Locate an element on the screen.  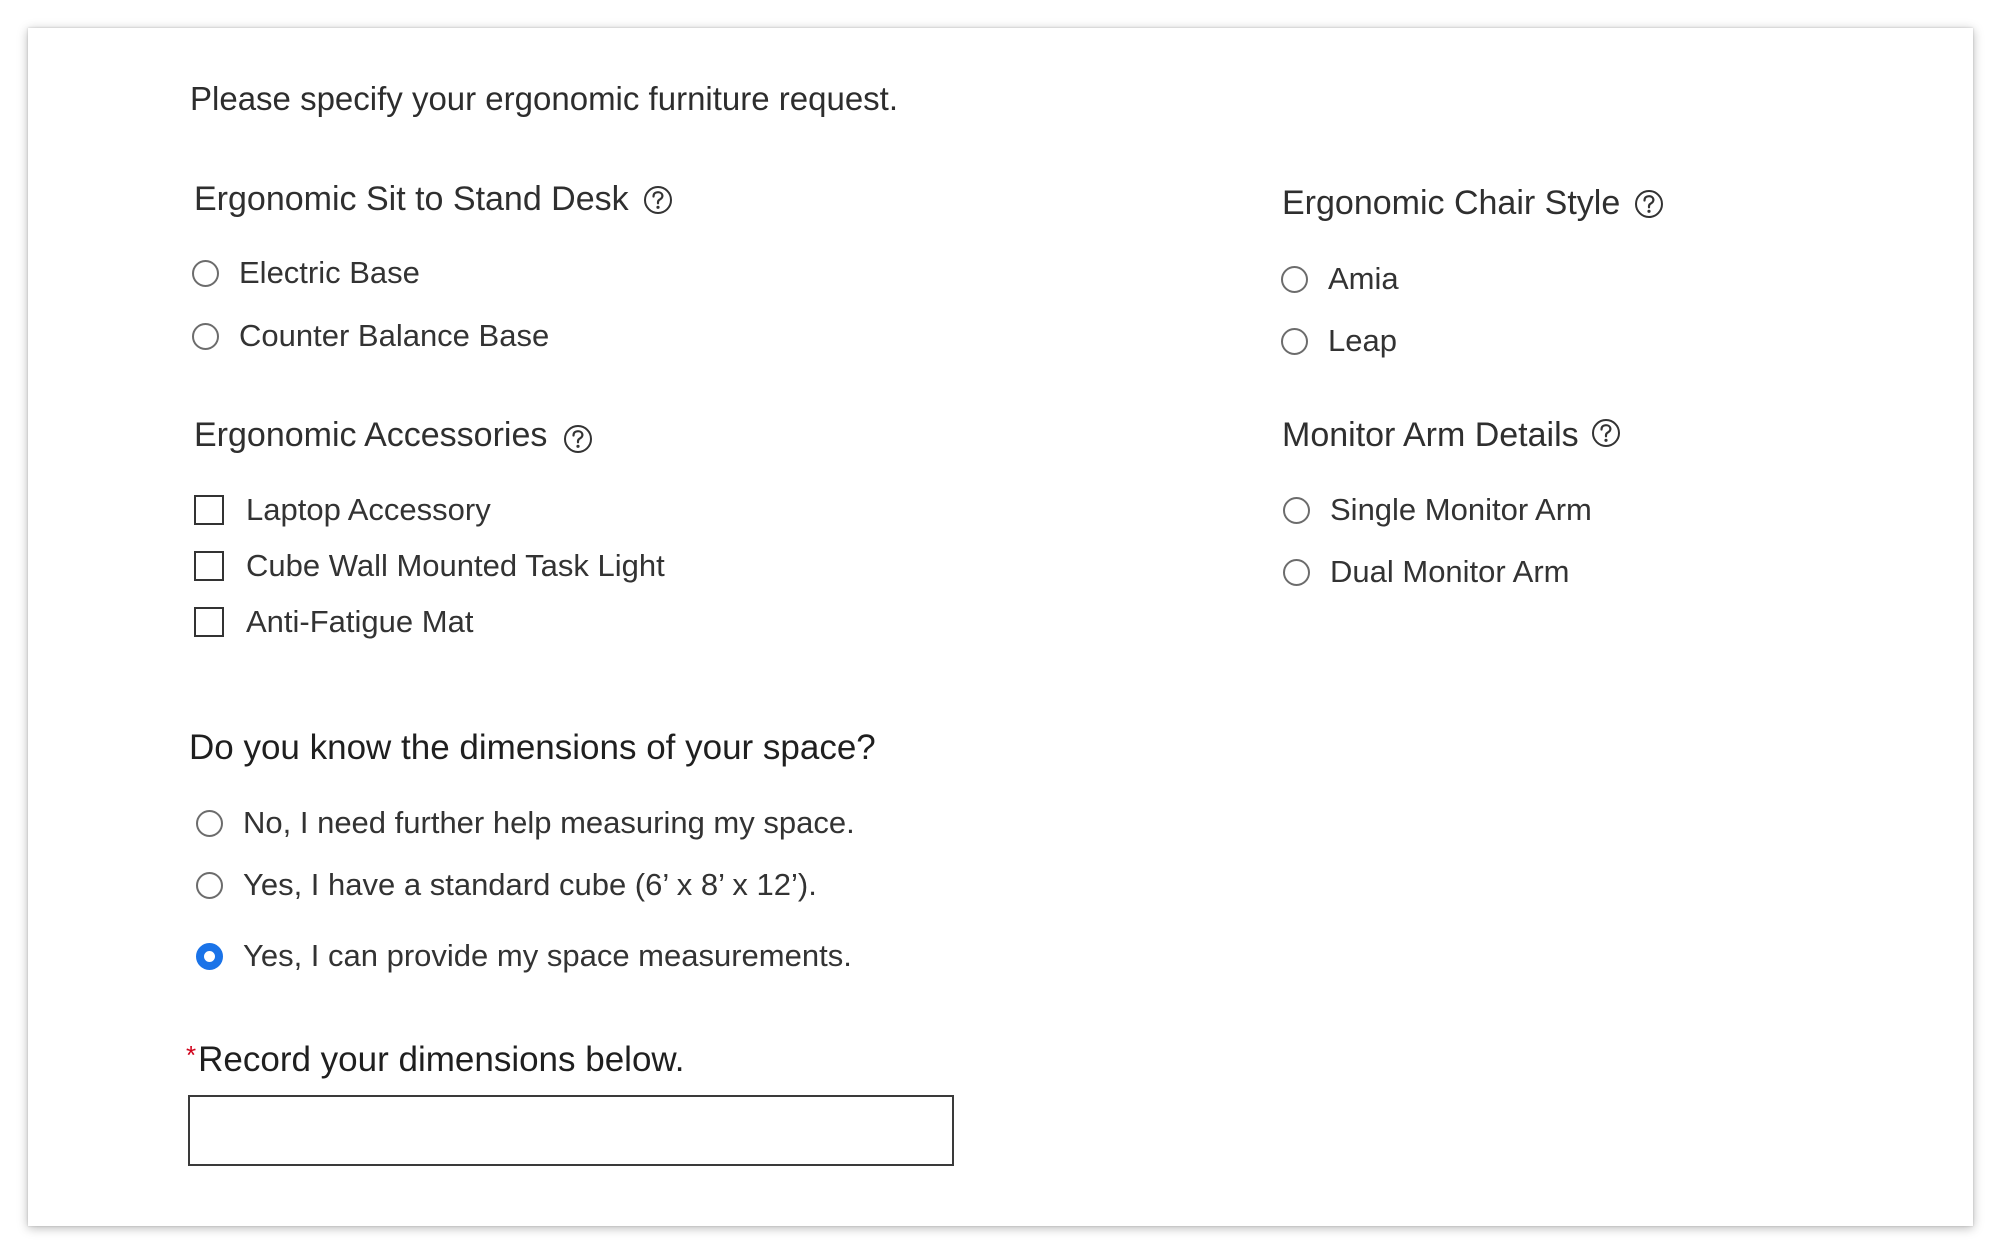
monitor-section-label: Monitor Arm Details is located at coordinates (1430, 435).